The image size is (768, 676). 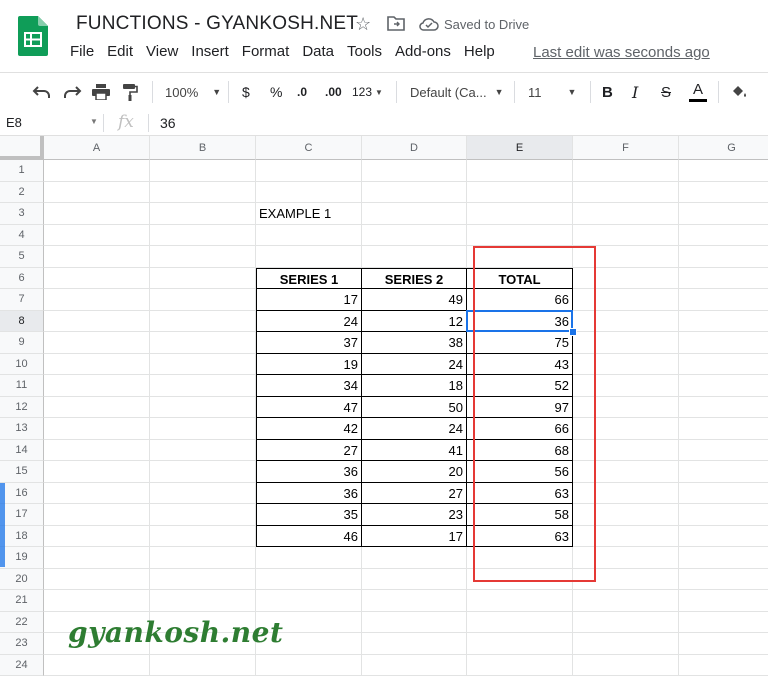 What do you see at coordinates (309, 279) in the screenshot?
I see `table-header-cell: SERIES 1` at bounding box center [309, 279].